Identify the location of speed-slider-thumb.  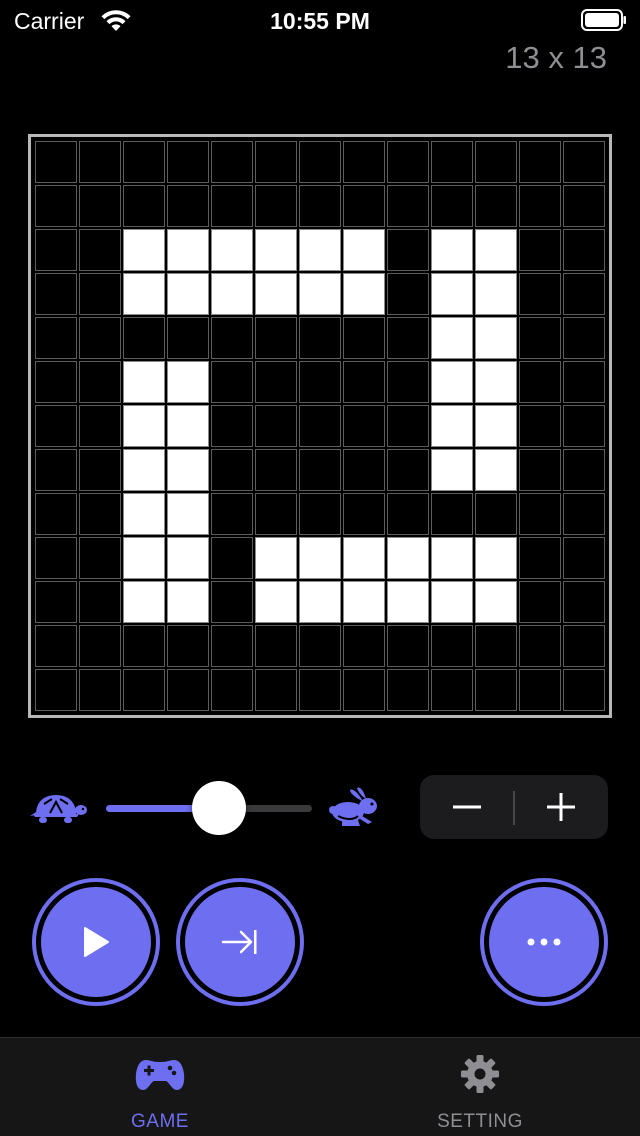
(219, 808).